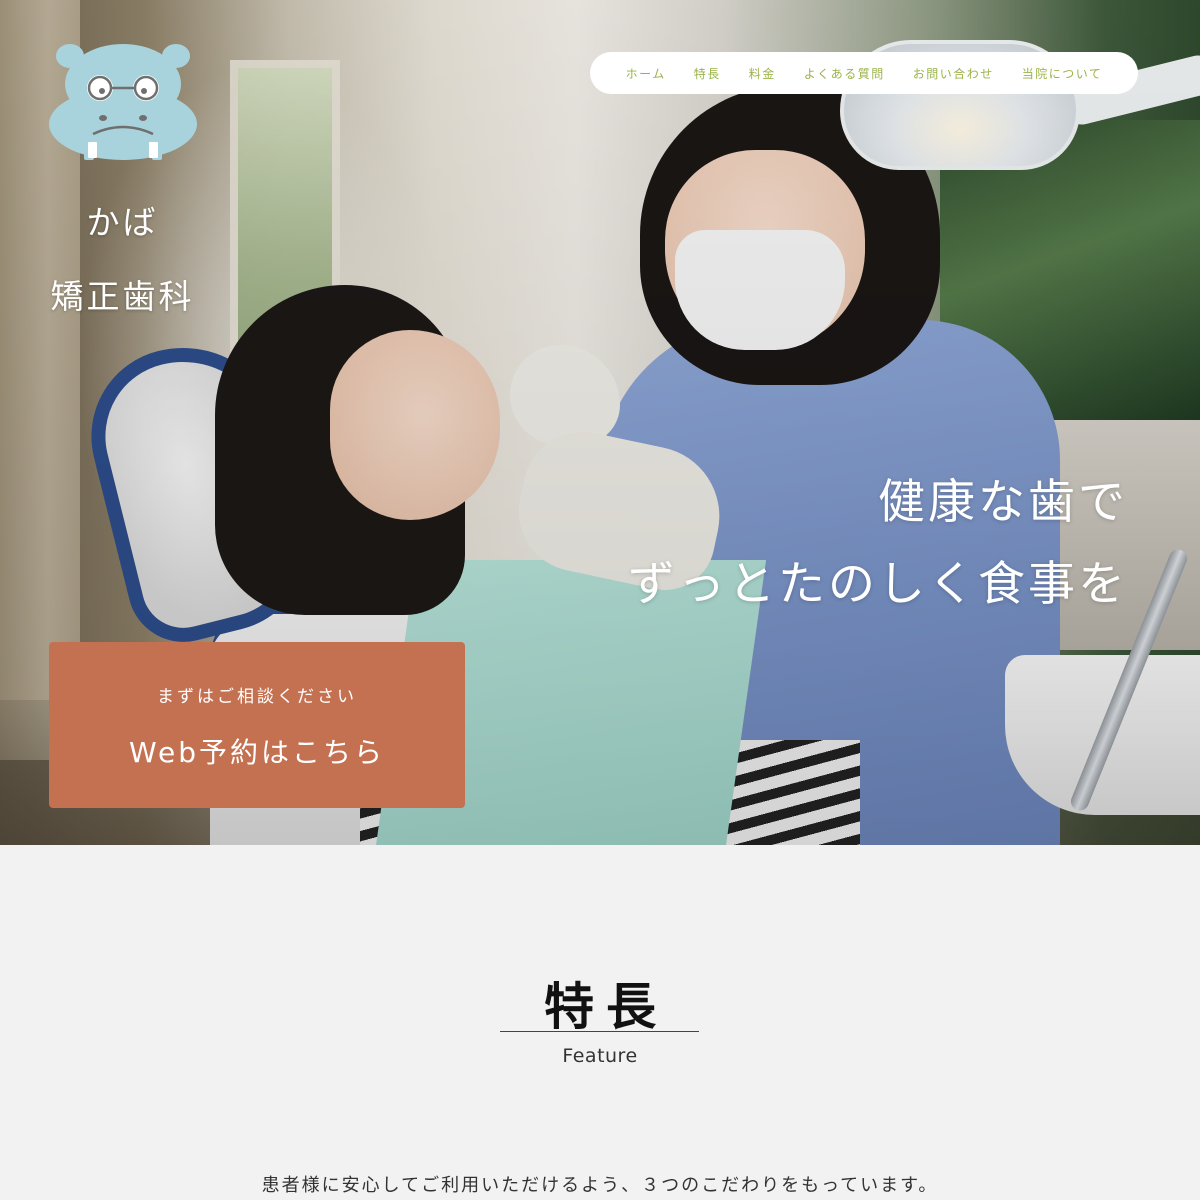  Describe the element at coordinates (122, 222) in the screenshot. I see `logo-name-line1: かば` at that location.